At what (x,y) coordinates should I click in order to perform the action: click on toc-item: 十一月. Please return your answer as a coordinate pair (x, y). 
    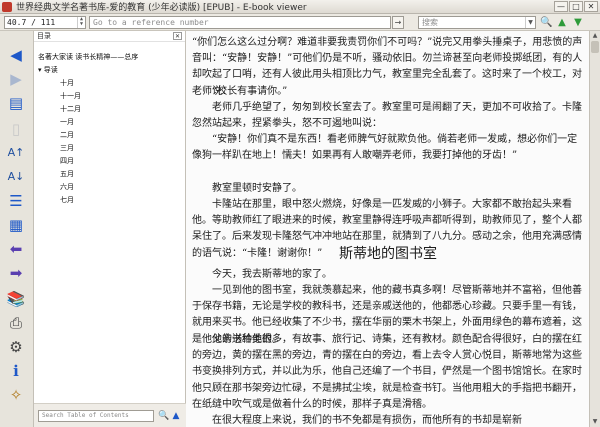
    Looking at the image, I should click on (70, 96).